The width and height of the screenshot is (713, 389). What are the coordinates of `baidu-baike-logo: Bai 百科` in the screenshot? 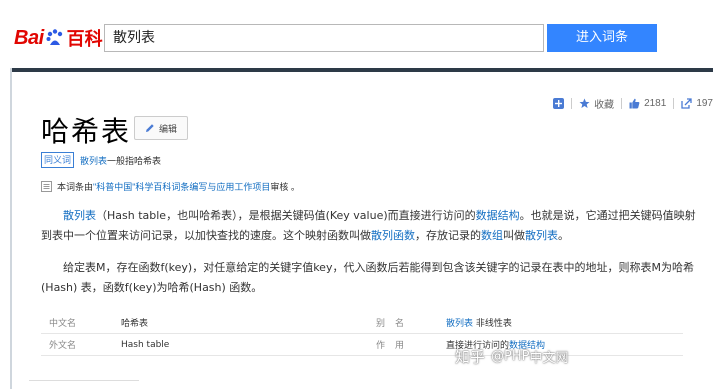 It's located at (58, 38).